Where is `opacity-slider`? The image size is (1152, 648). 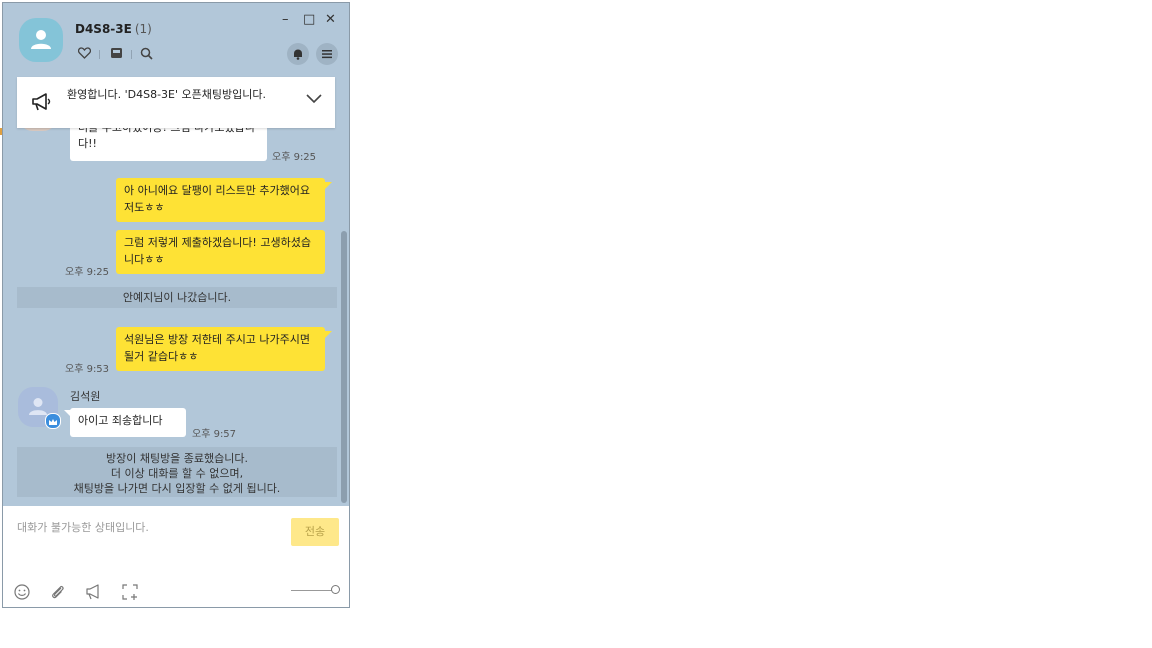
opacity-slider is located at coordinates (315, 589).